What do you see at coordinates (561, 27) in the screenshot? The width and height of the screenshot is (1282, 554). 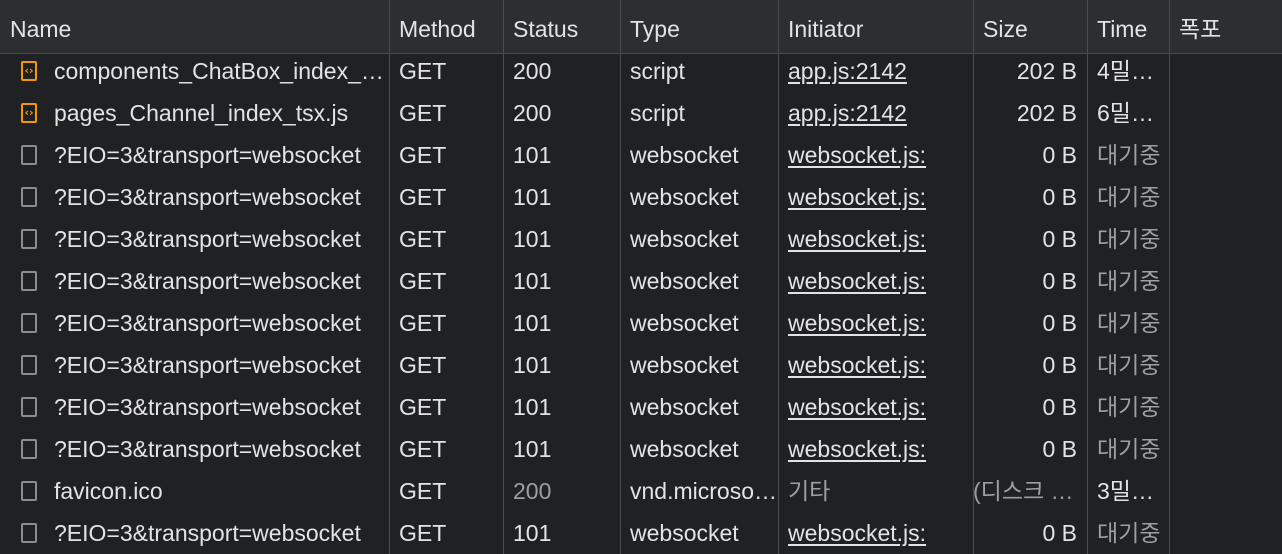 I see `column-header-status: Status` at bounding box center [561, 27].